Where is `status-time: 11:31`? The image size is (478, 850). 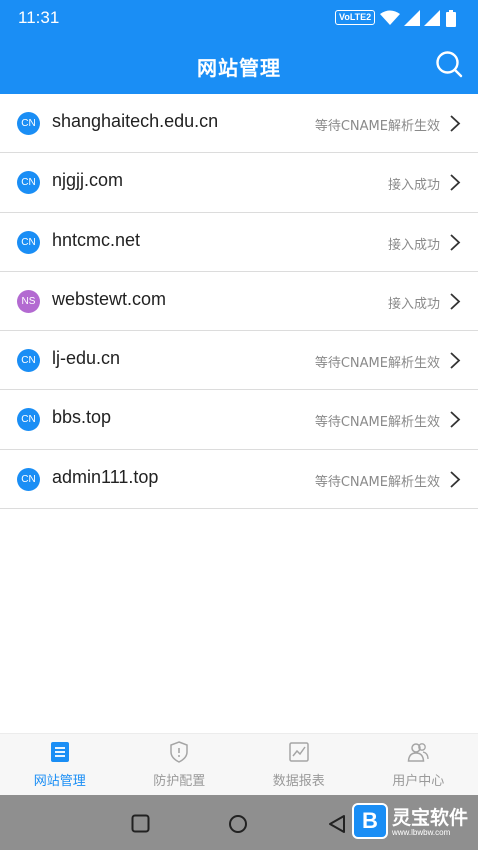 status-time: 11:31 is located at coordinates (39, 17).